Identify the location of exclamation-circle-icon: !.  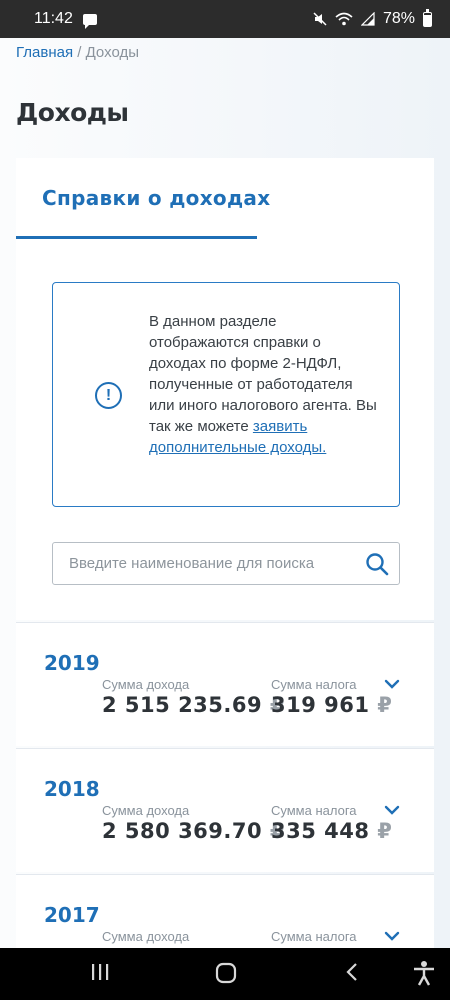
(108, 395).